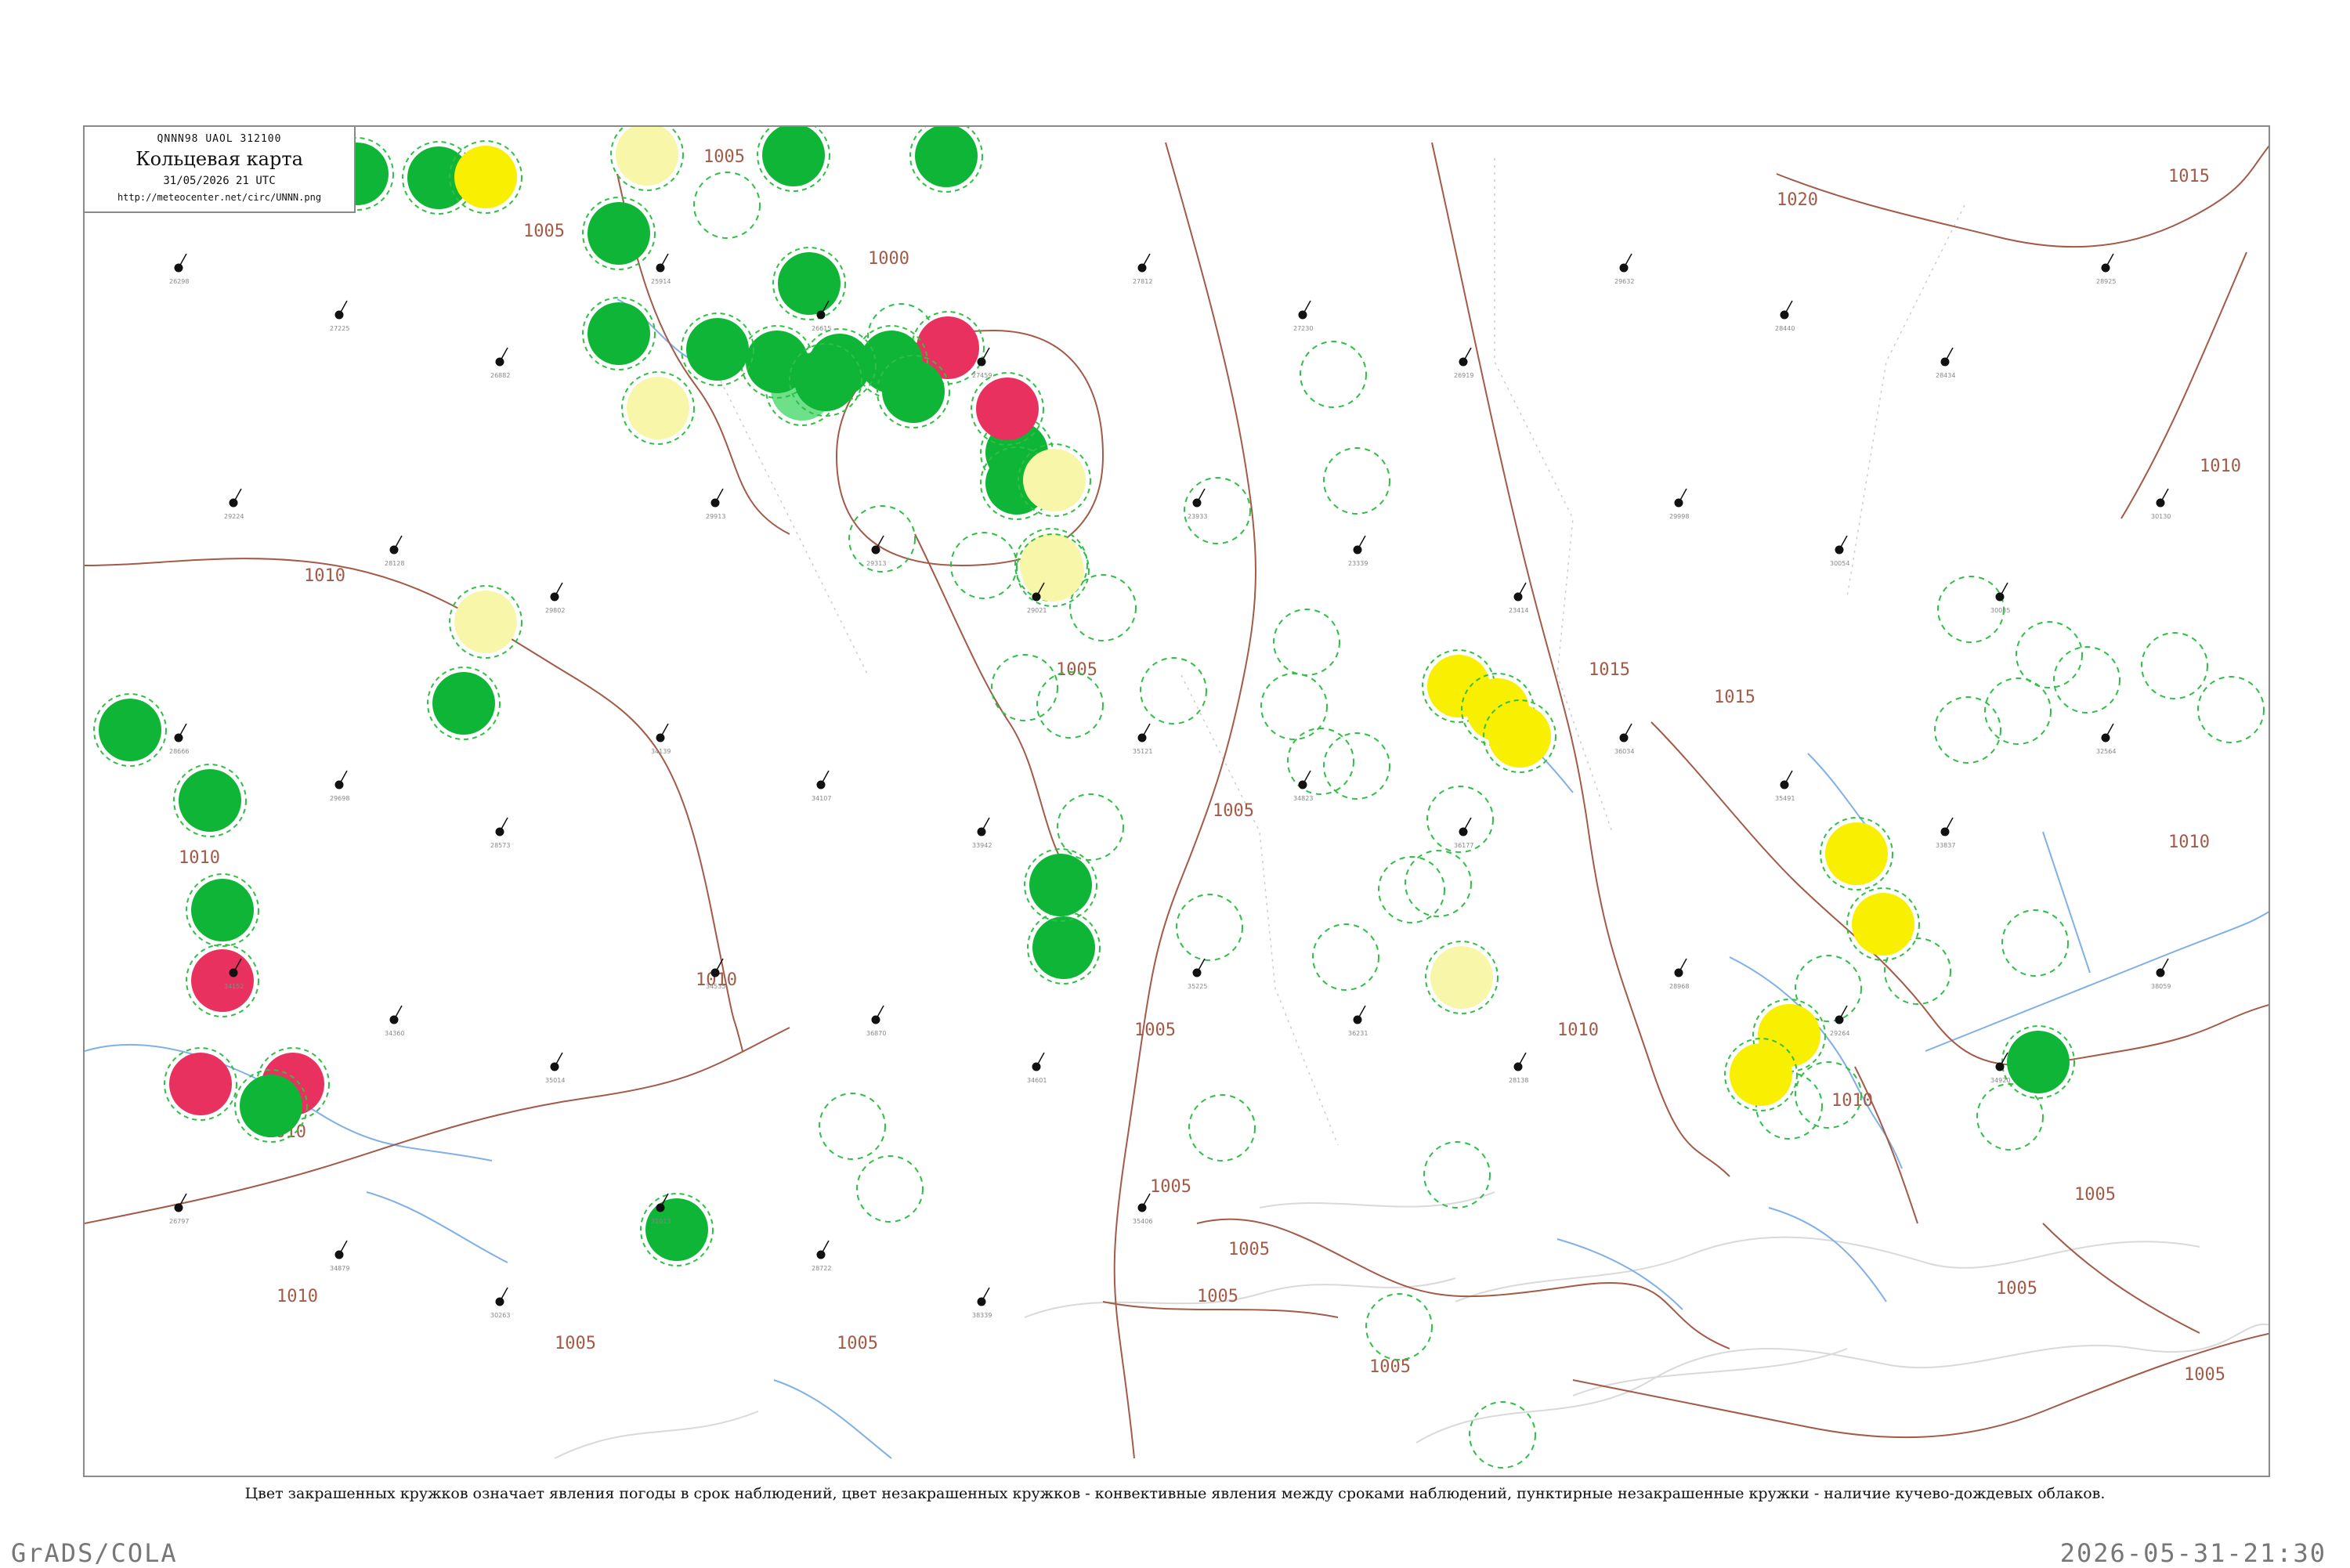 Image resolution: width=2350 pixels, height=1568 pixels. I want to click on station-plot: 33942, so click(982, 833).